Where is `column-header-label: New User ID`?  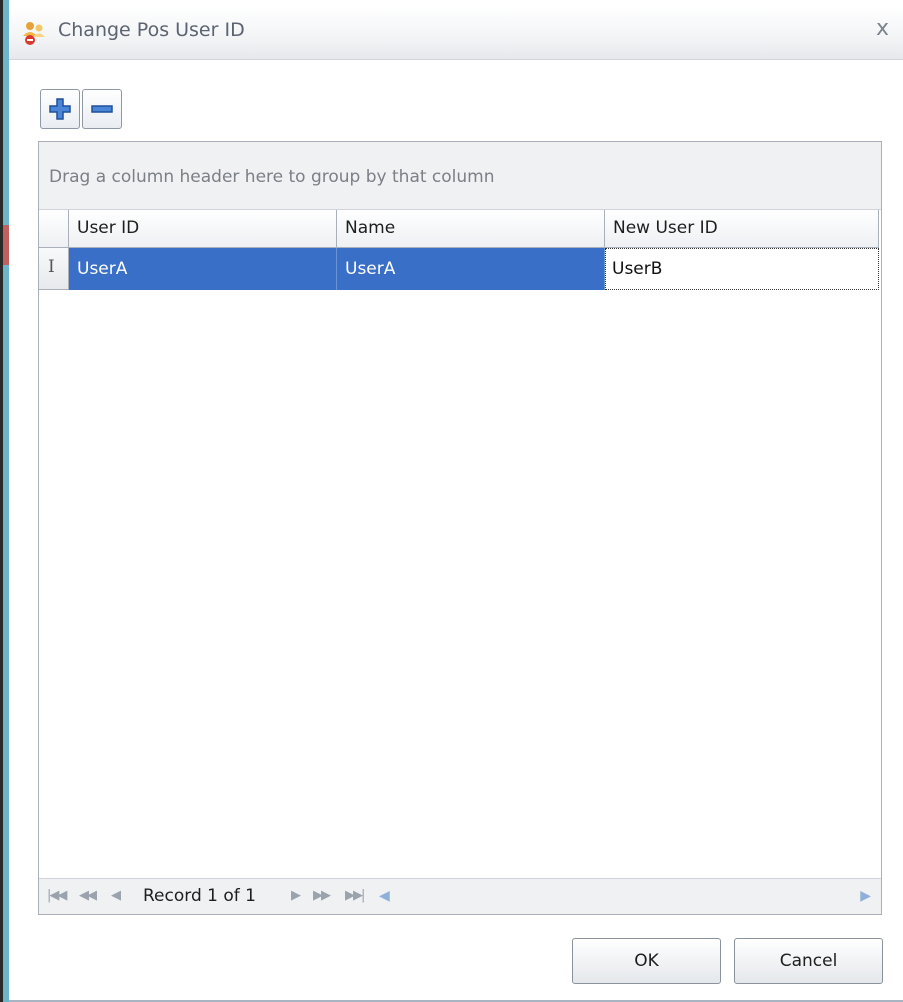 column-header-label: New User ID is located at coordinates (665, 228).